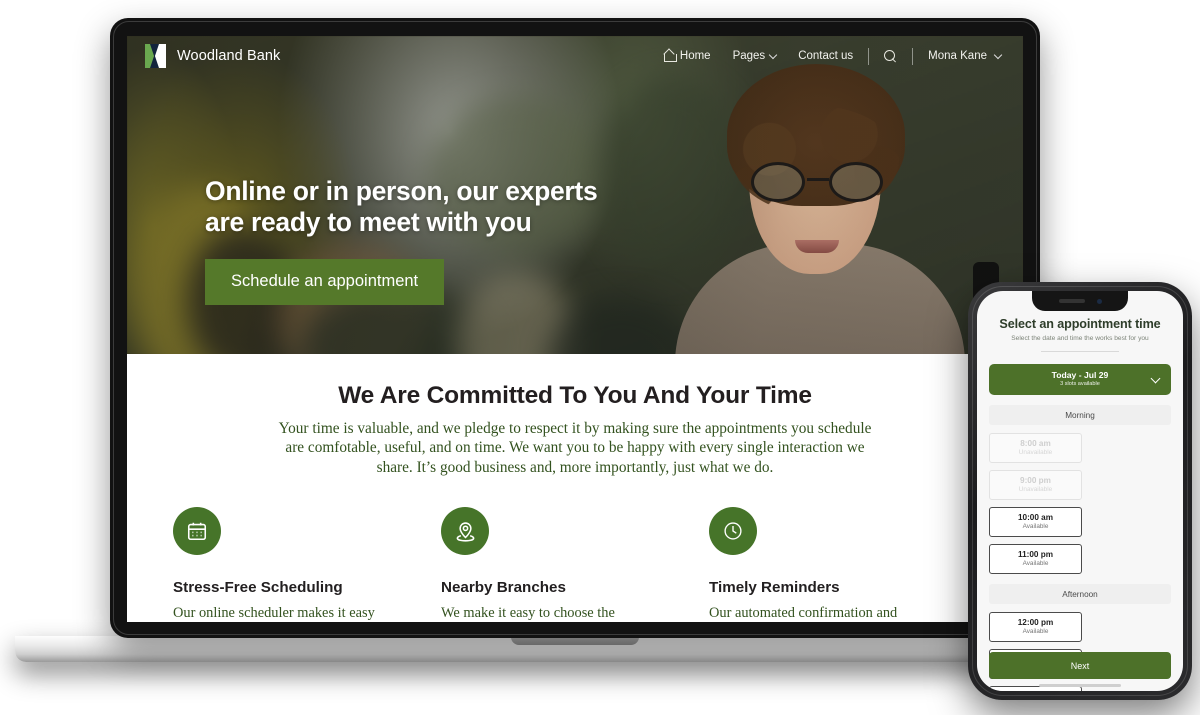  Describe the element at coordinates (1080, 374) in the screenshot. I see `date-picker-label: Today - Jul 29` at that location.